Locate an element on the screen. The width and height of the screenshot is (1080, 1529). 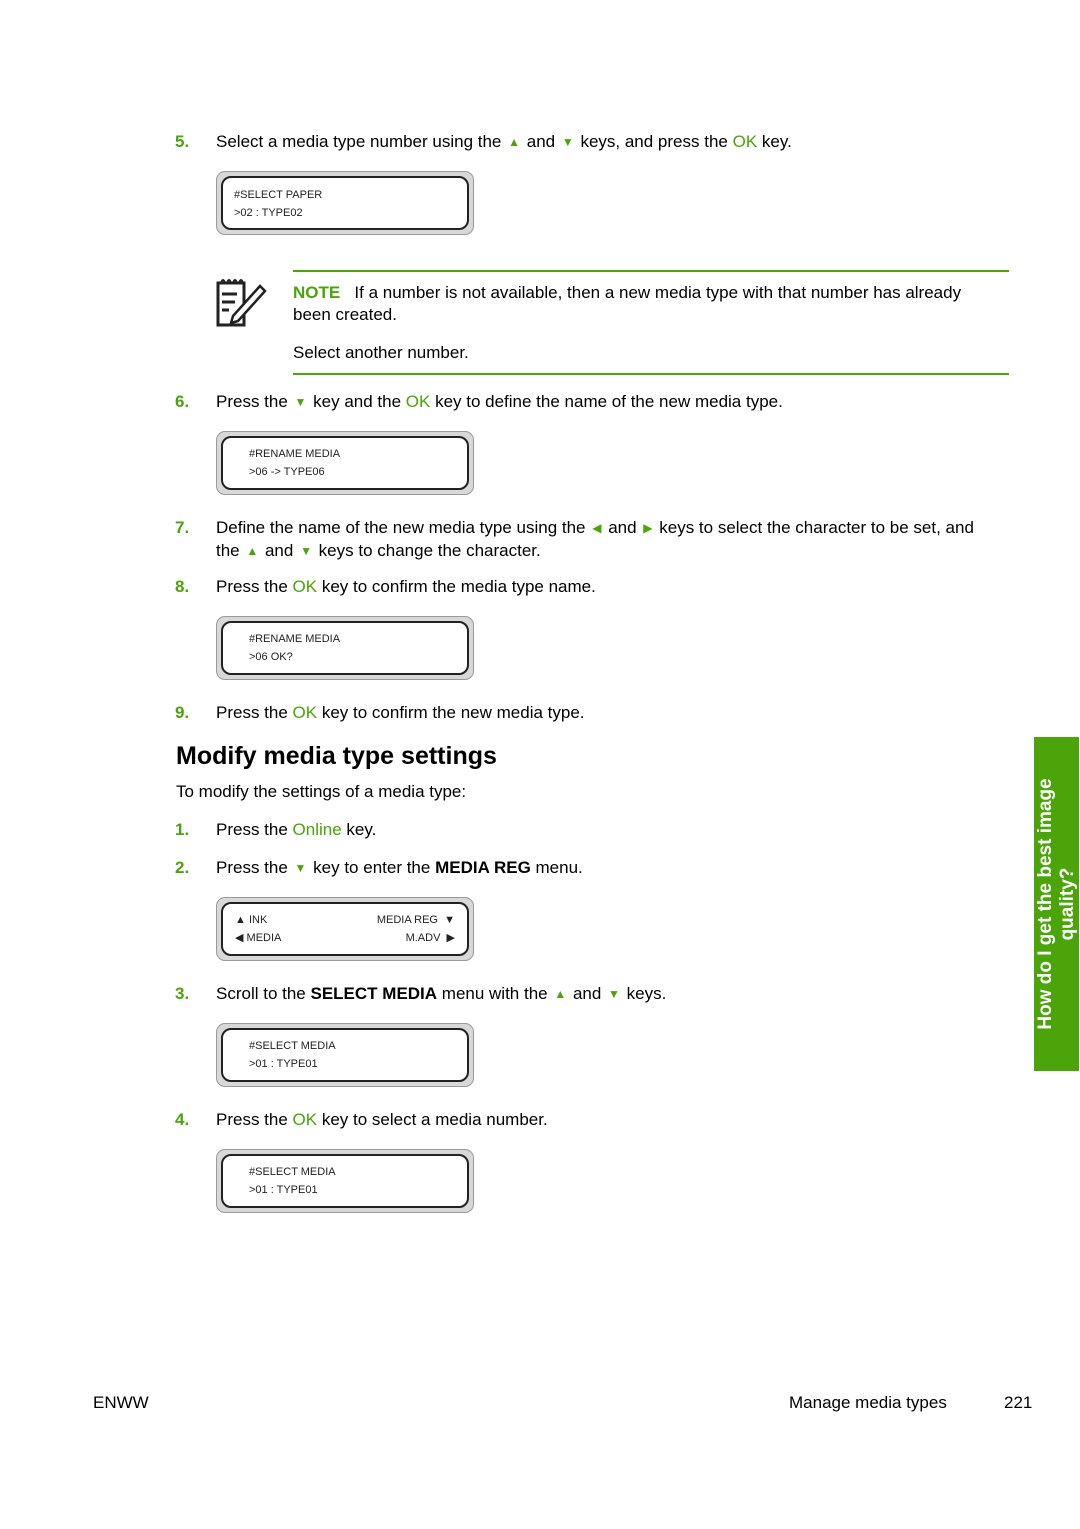
note-top-rule is located at coordinates (651, 271).